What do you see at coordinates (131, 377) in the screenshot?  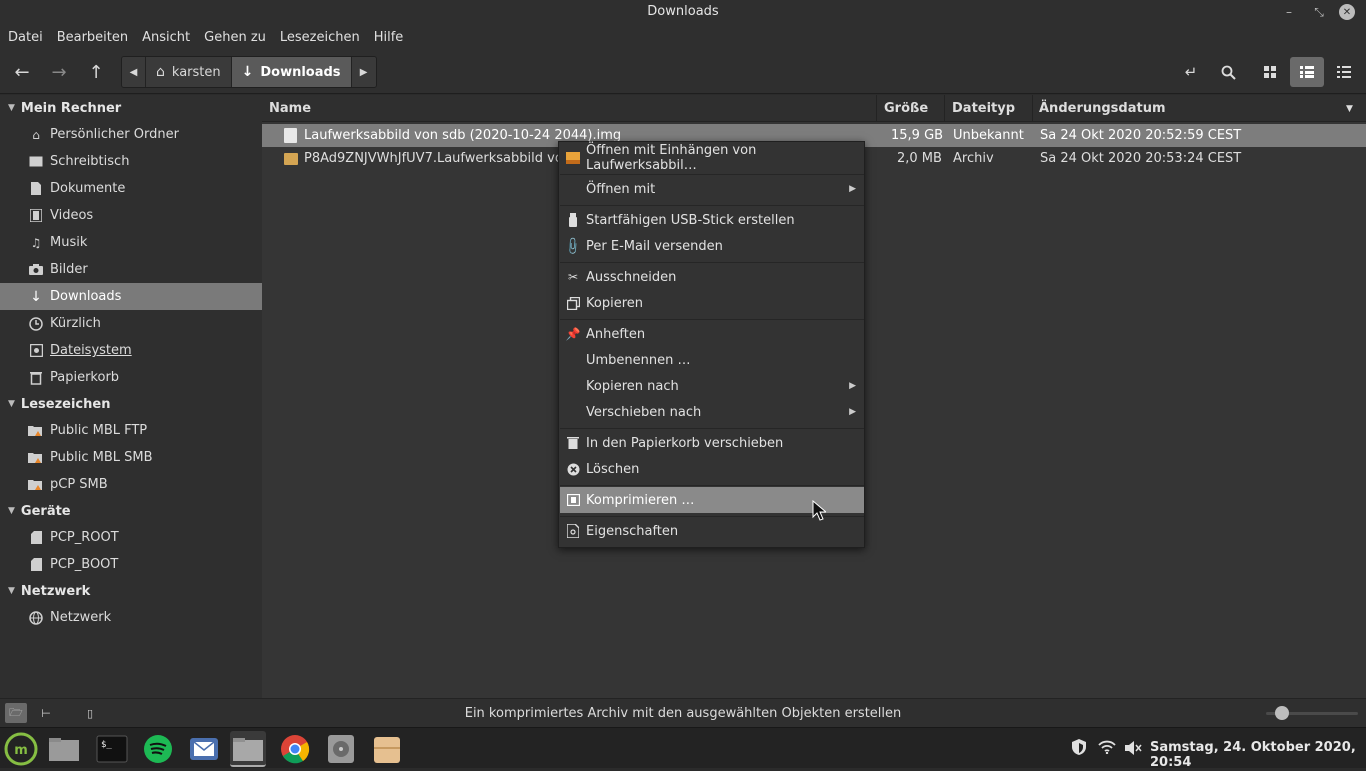 I see `sidebar-item-papierkorb: Papierkorb` at bounding box center [131, 377].